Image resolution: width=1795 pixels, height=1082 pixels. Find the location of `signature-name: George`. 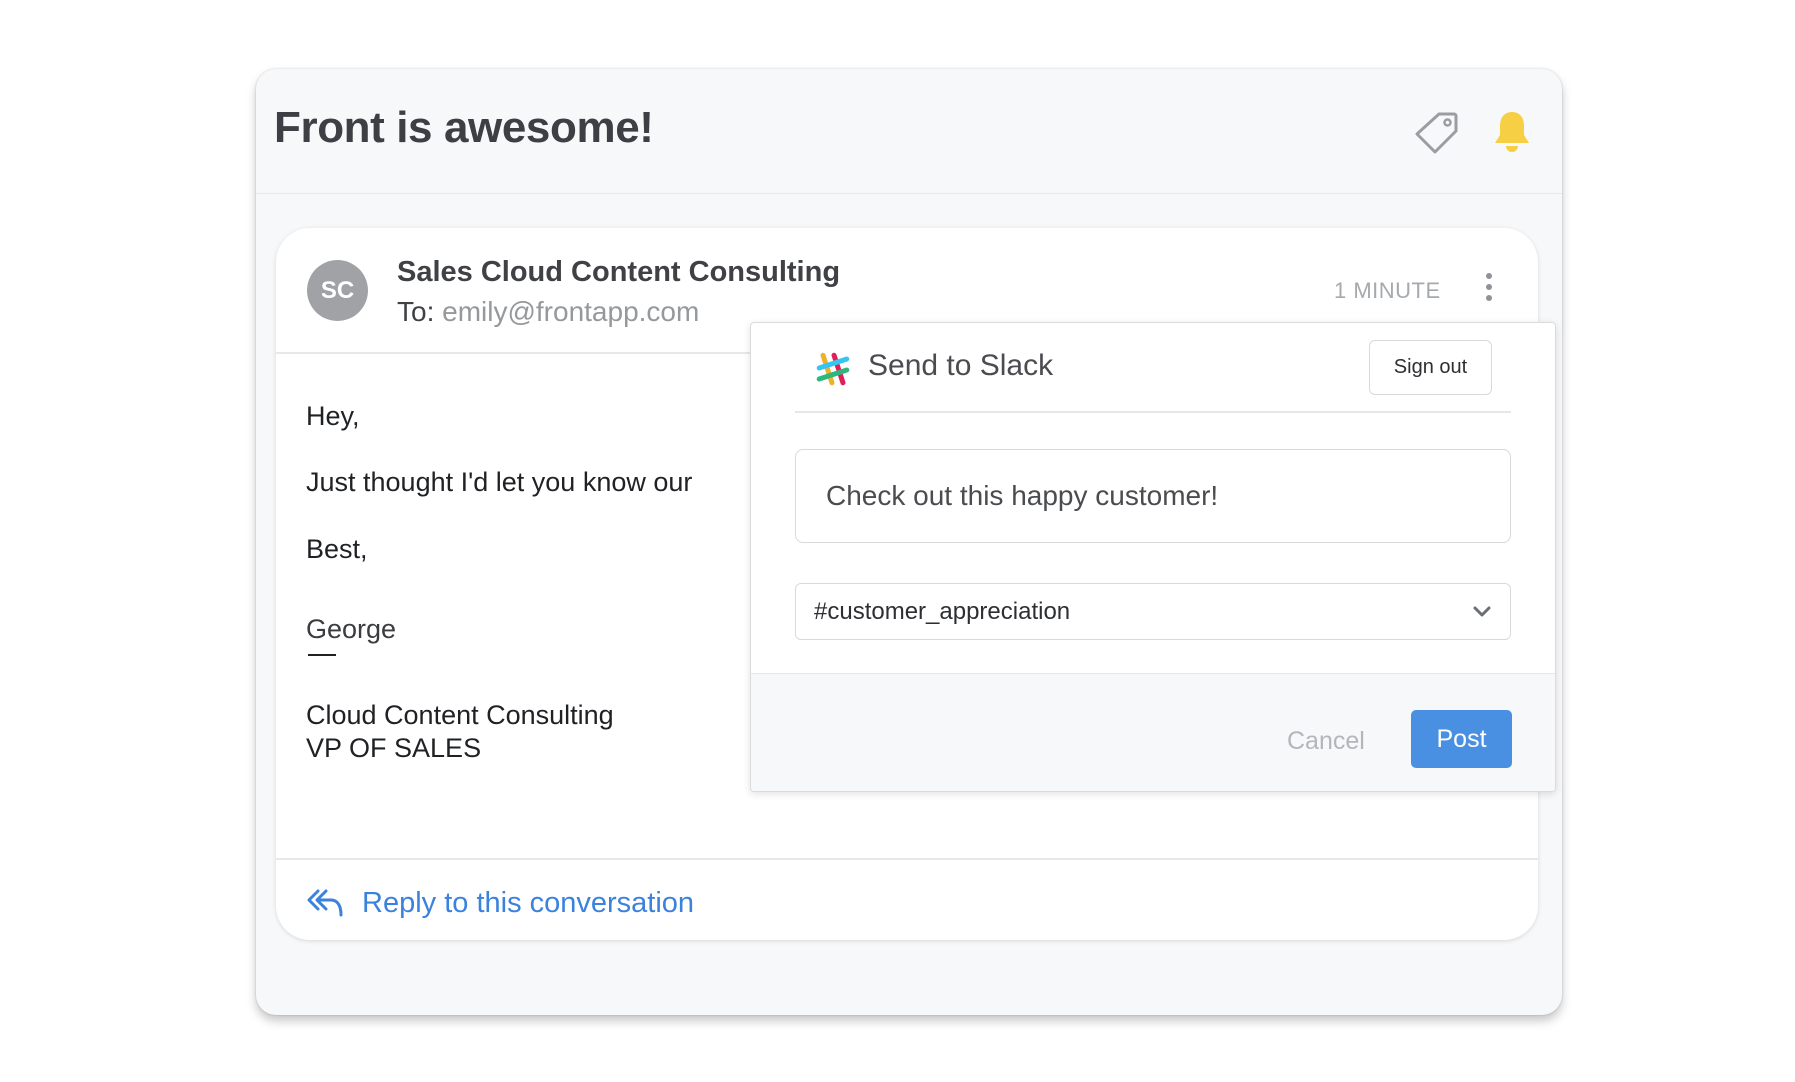

signature-name: George is located at coordinates (351, 629).